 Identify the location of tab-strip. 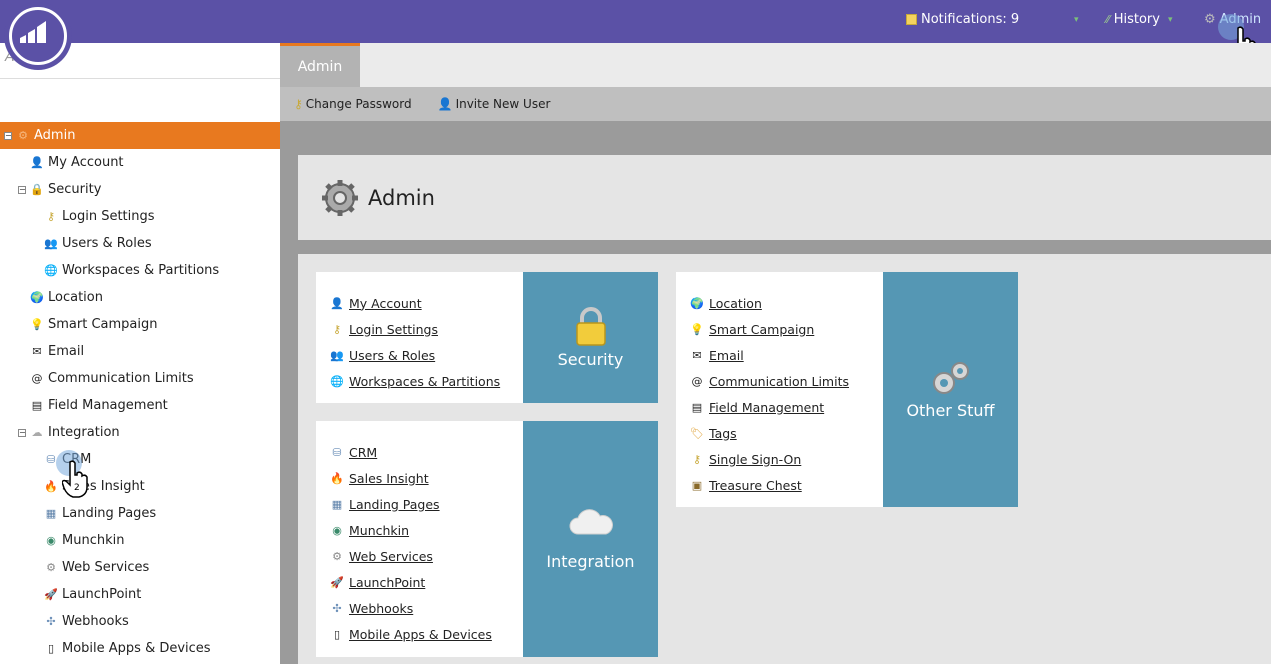
(775, 65).